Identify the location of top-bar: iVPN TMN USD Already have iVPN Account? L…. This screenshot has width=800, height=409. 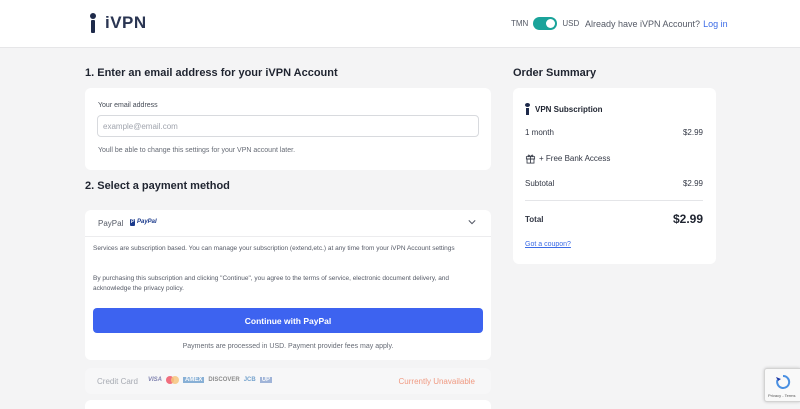
(400, 24).